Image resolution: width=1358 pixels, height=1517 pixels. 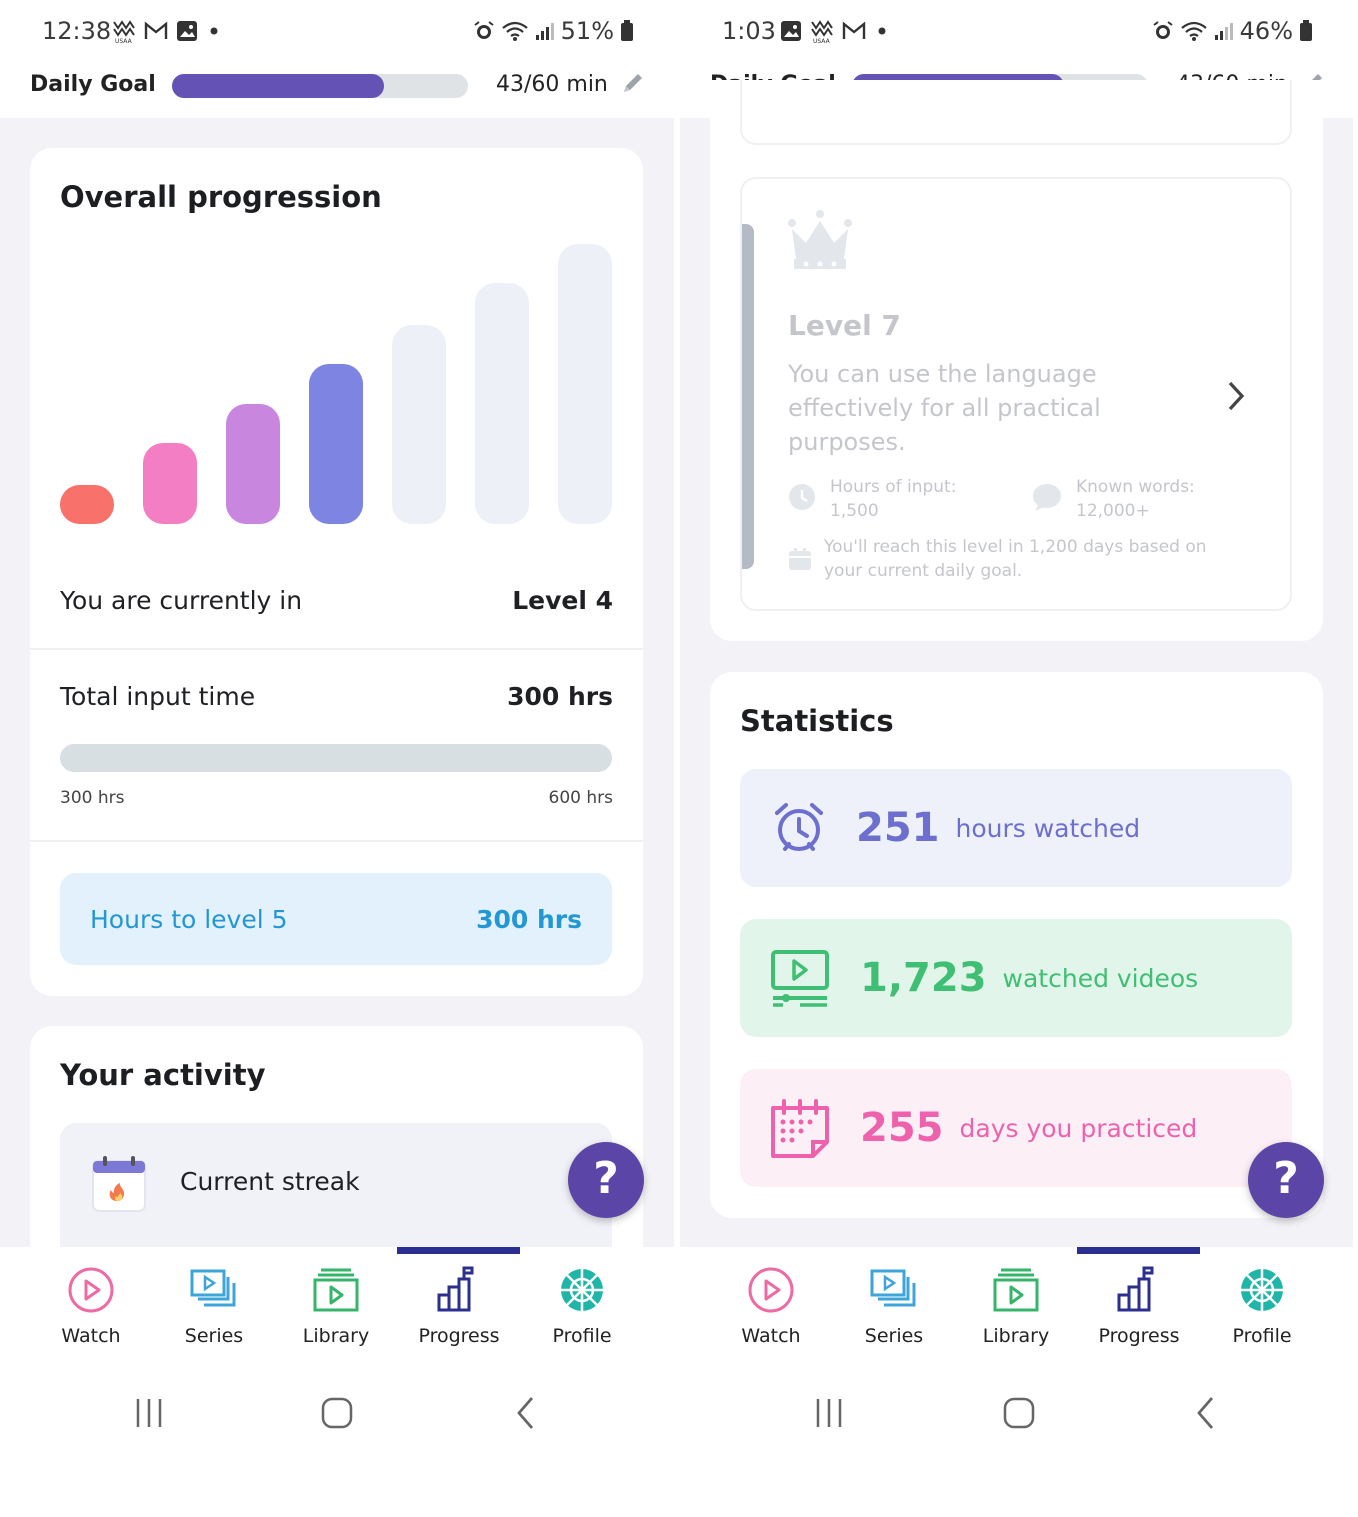 What do you see at coordinates (748, 396) in the screenshot?
I see `level-accent-strip` at bounding box center [748, 396].